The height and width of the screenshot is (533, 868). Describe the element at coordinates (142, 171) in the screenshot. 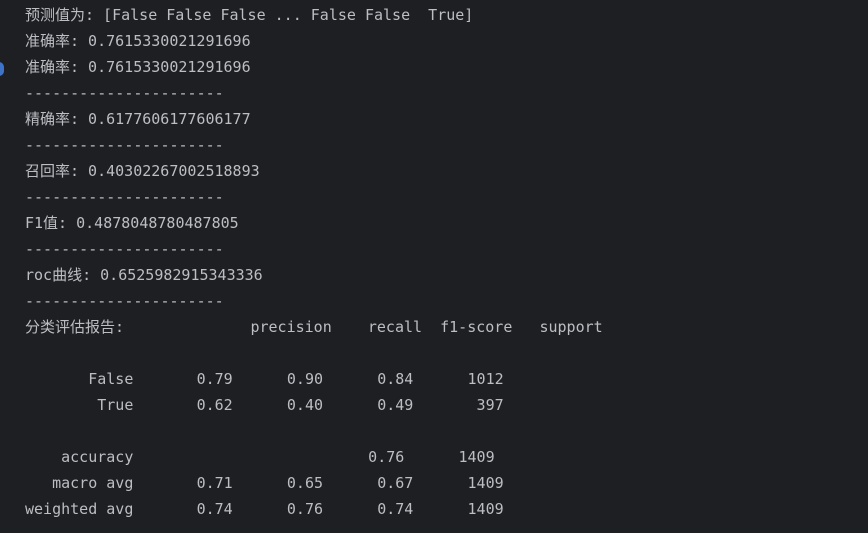

I see `recall-line: 召回率: 0.40302267002518893` at that location.